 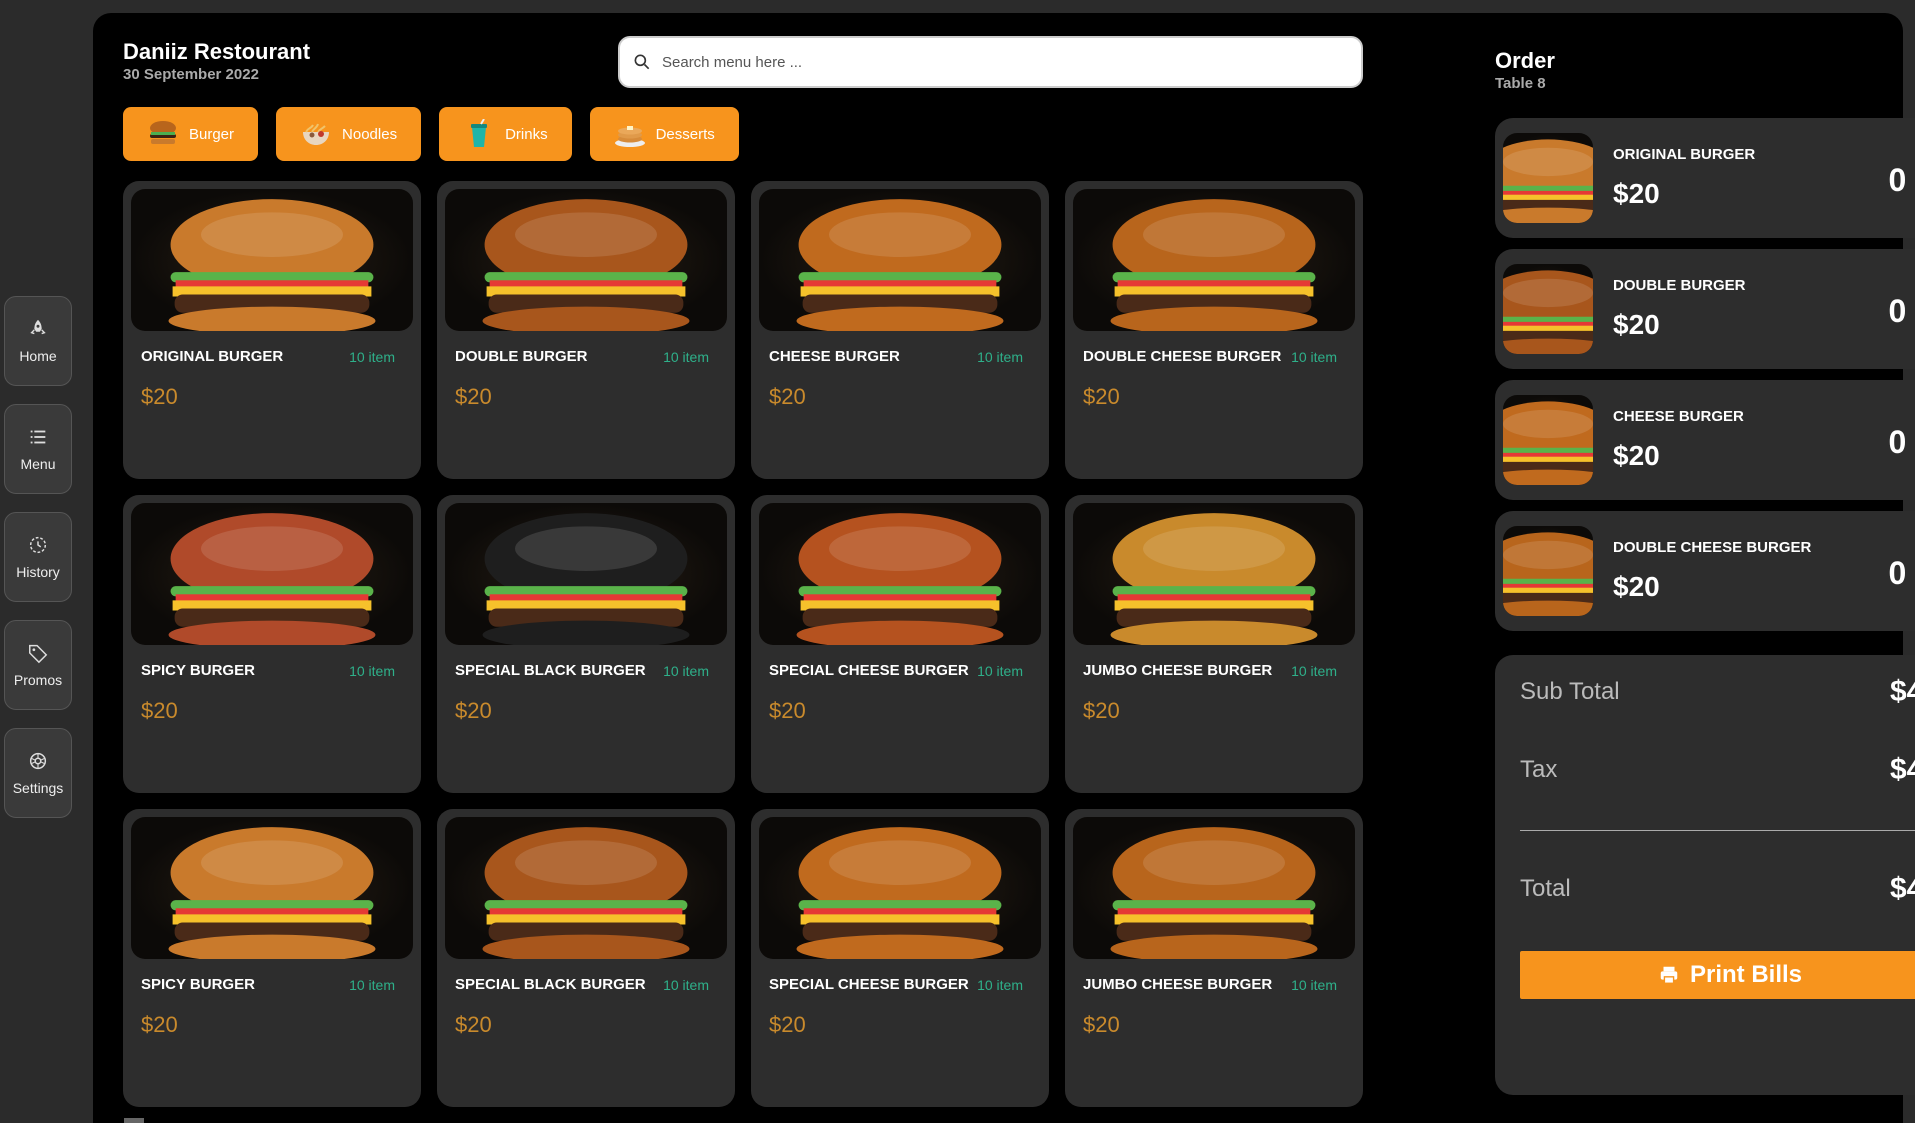 I want to click on sidebar-item-settings: Settings, so click(x=38, y=773).